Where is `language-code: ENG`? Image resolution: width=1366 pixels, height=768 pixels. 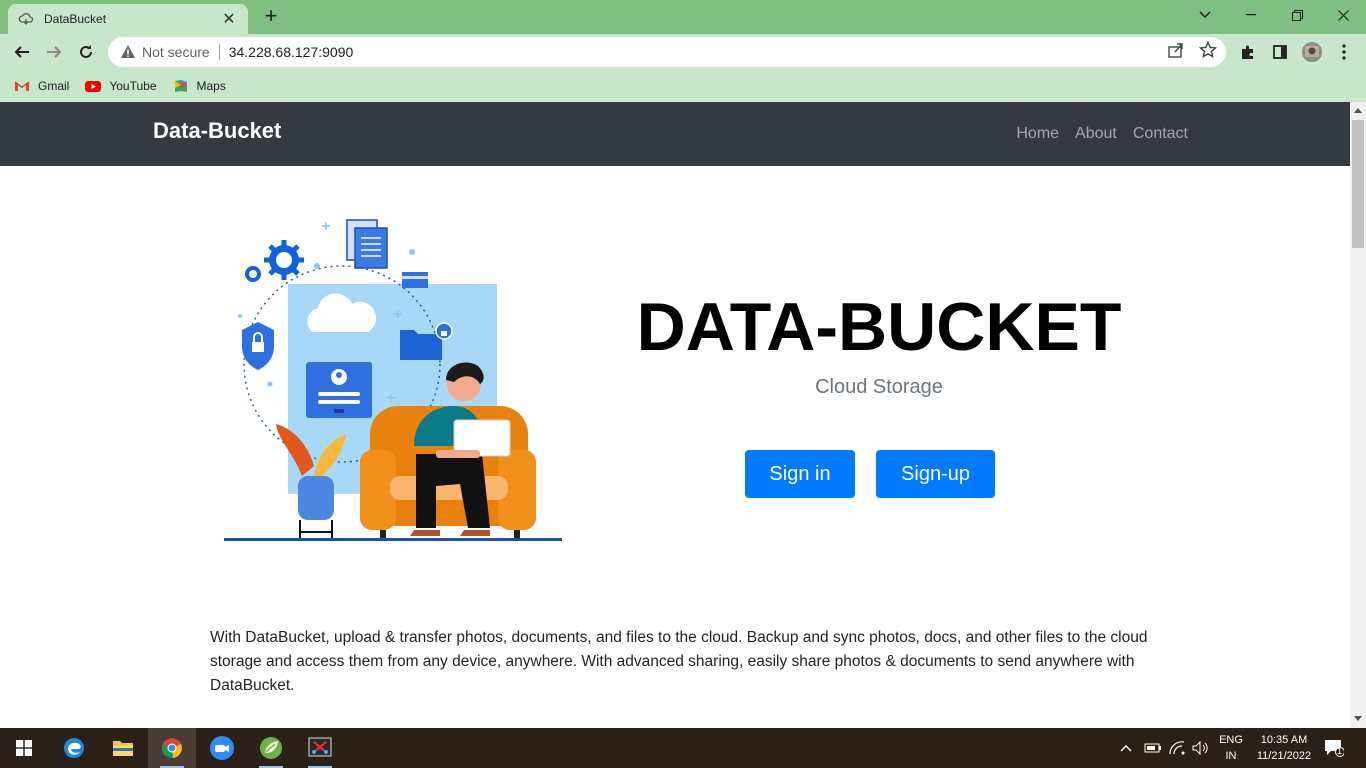
language-code: ENG is located at coordinates (1231, 740).